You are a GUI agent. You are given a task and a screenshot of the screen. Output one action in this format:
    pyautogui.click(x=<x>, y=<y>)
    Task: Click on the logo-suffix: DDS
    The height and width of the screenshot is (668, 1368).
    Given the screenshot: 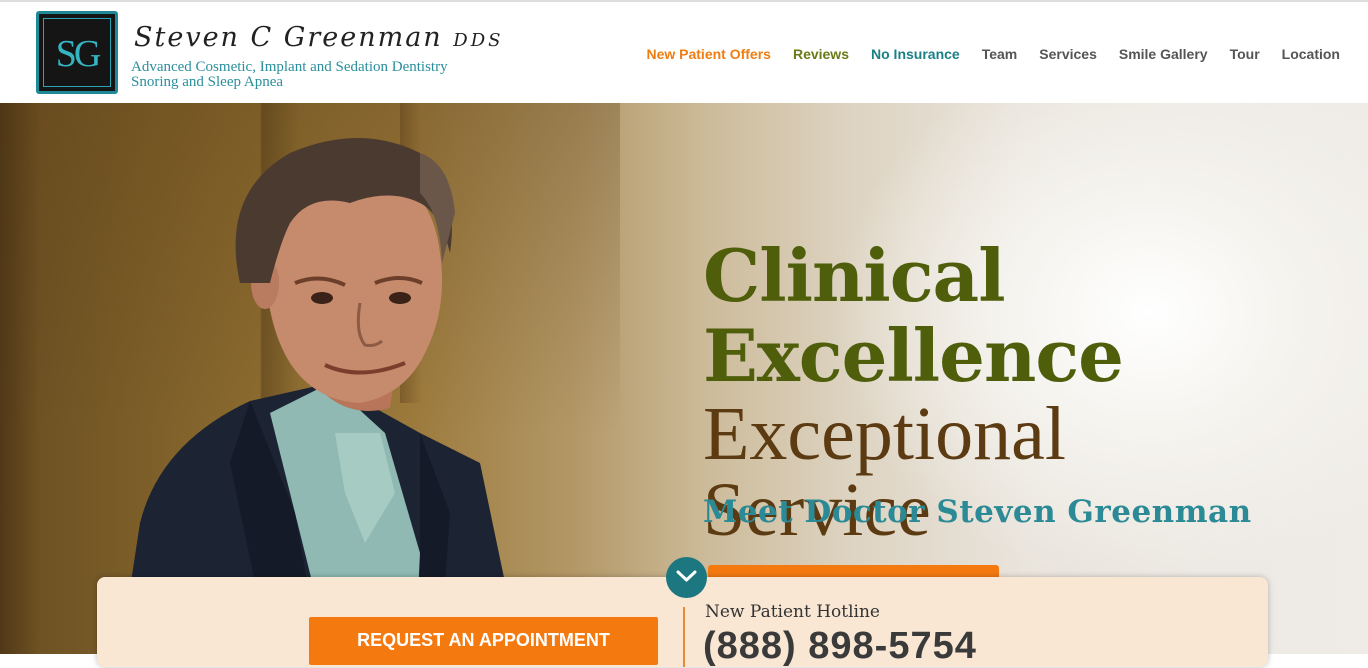 What is the action you would take?
    pyautogui.click(x=478, y=40)
    